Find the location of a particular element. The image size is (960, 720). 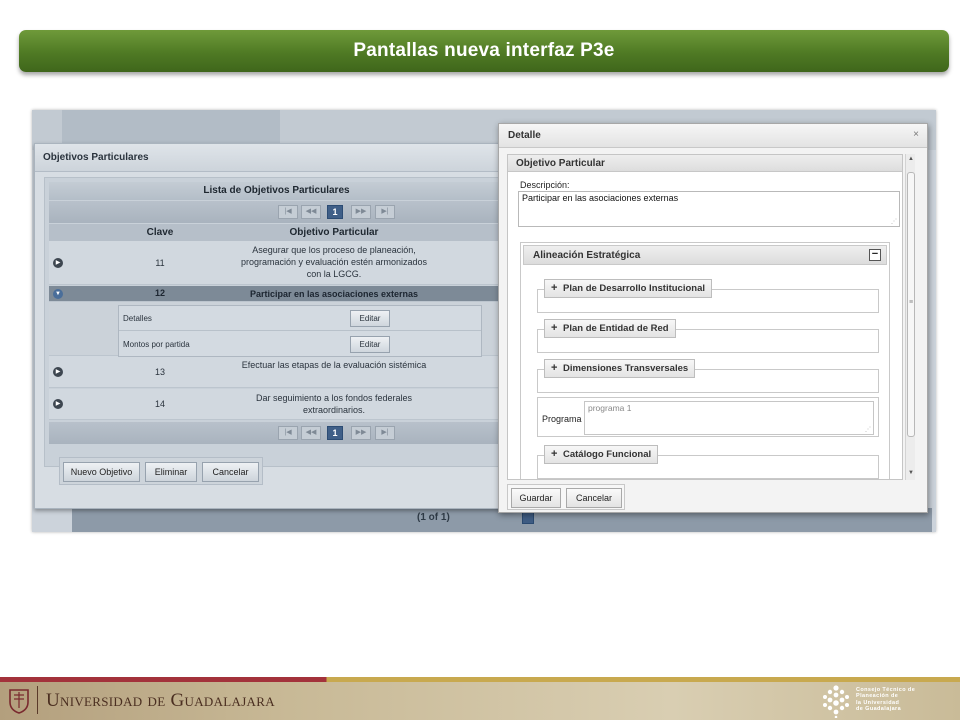

university-name: Universidad de Guadalajara is located at coordinates (160, 700).